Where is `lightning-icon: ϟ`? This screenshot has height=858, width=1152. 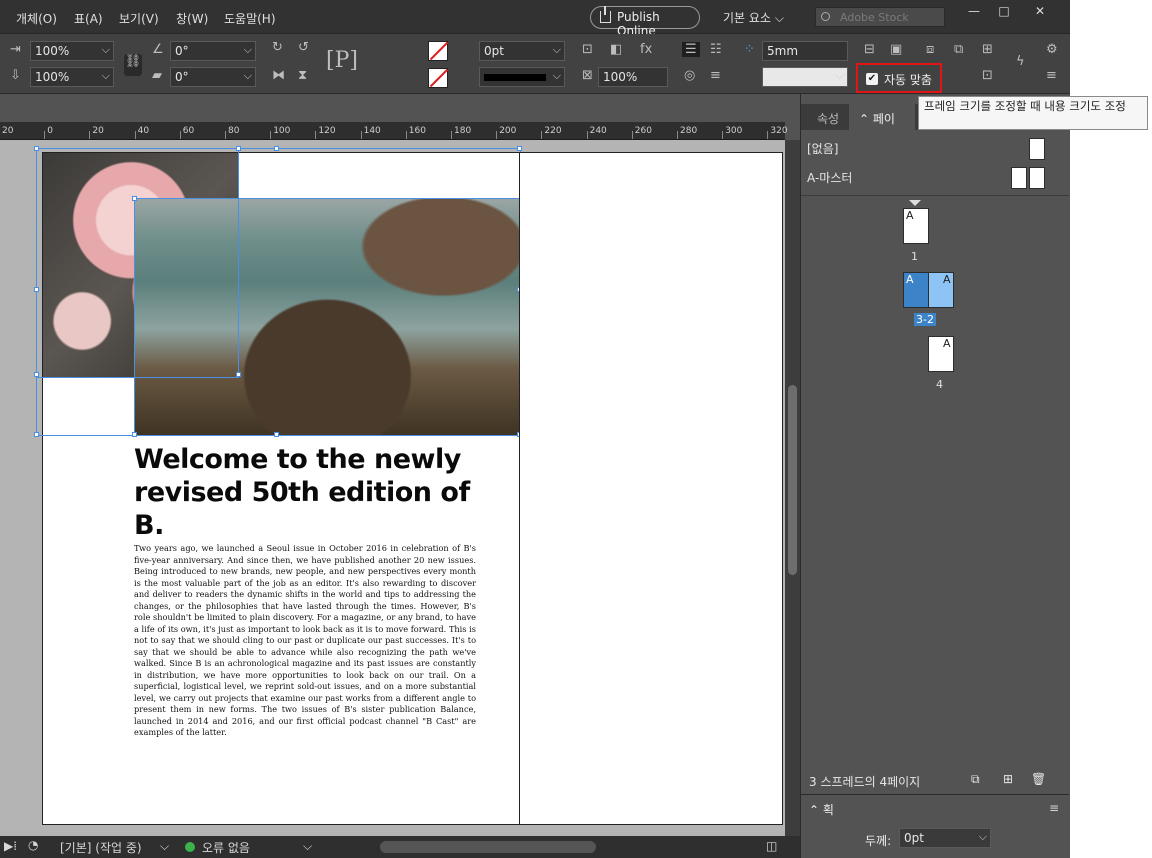
lightning-icon: ϟ is located at coordinates (1020, 61).